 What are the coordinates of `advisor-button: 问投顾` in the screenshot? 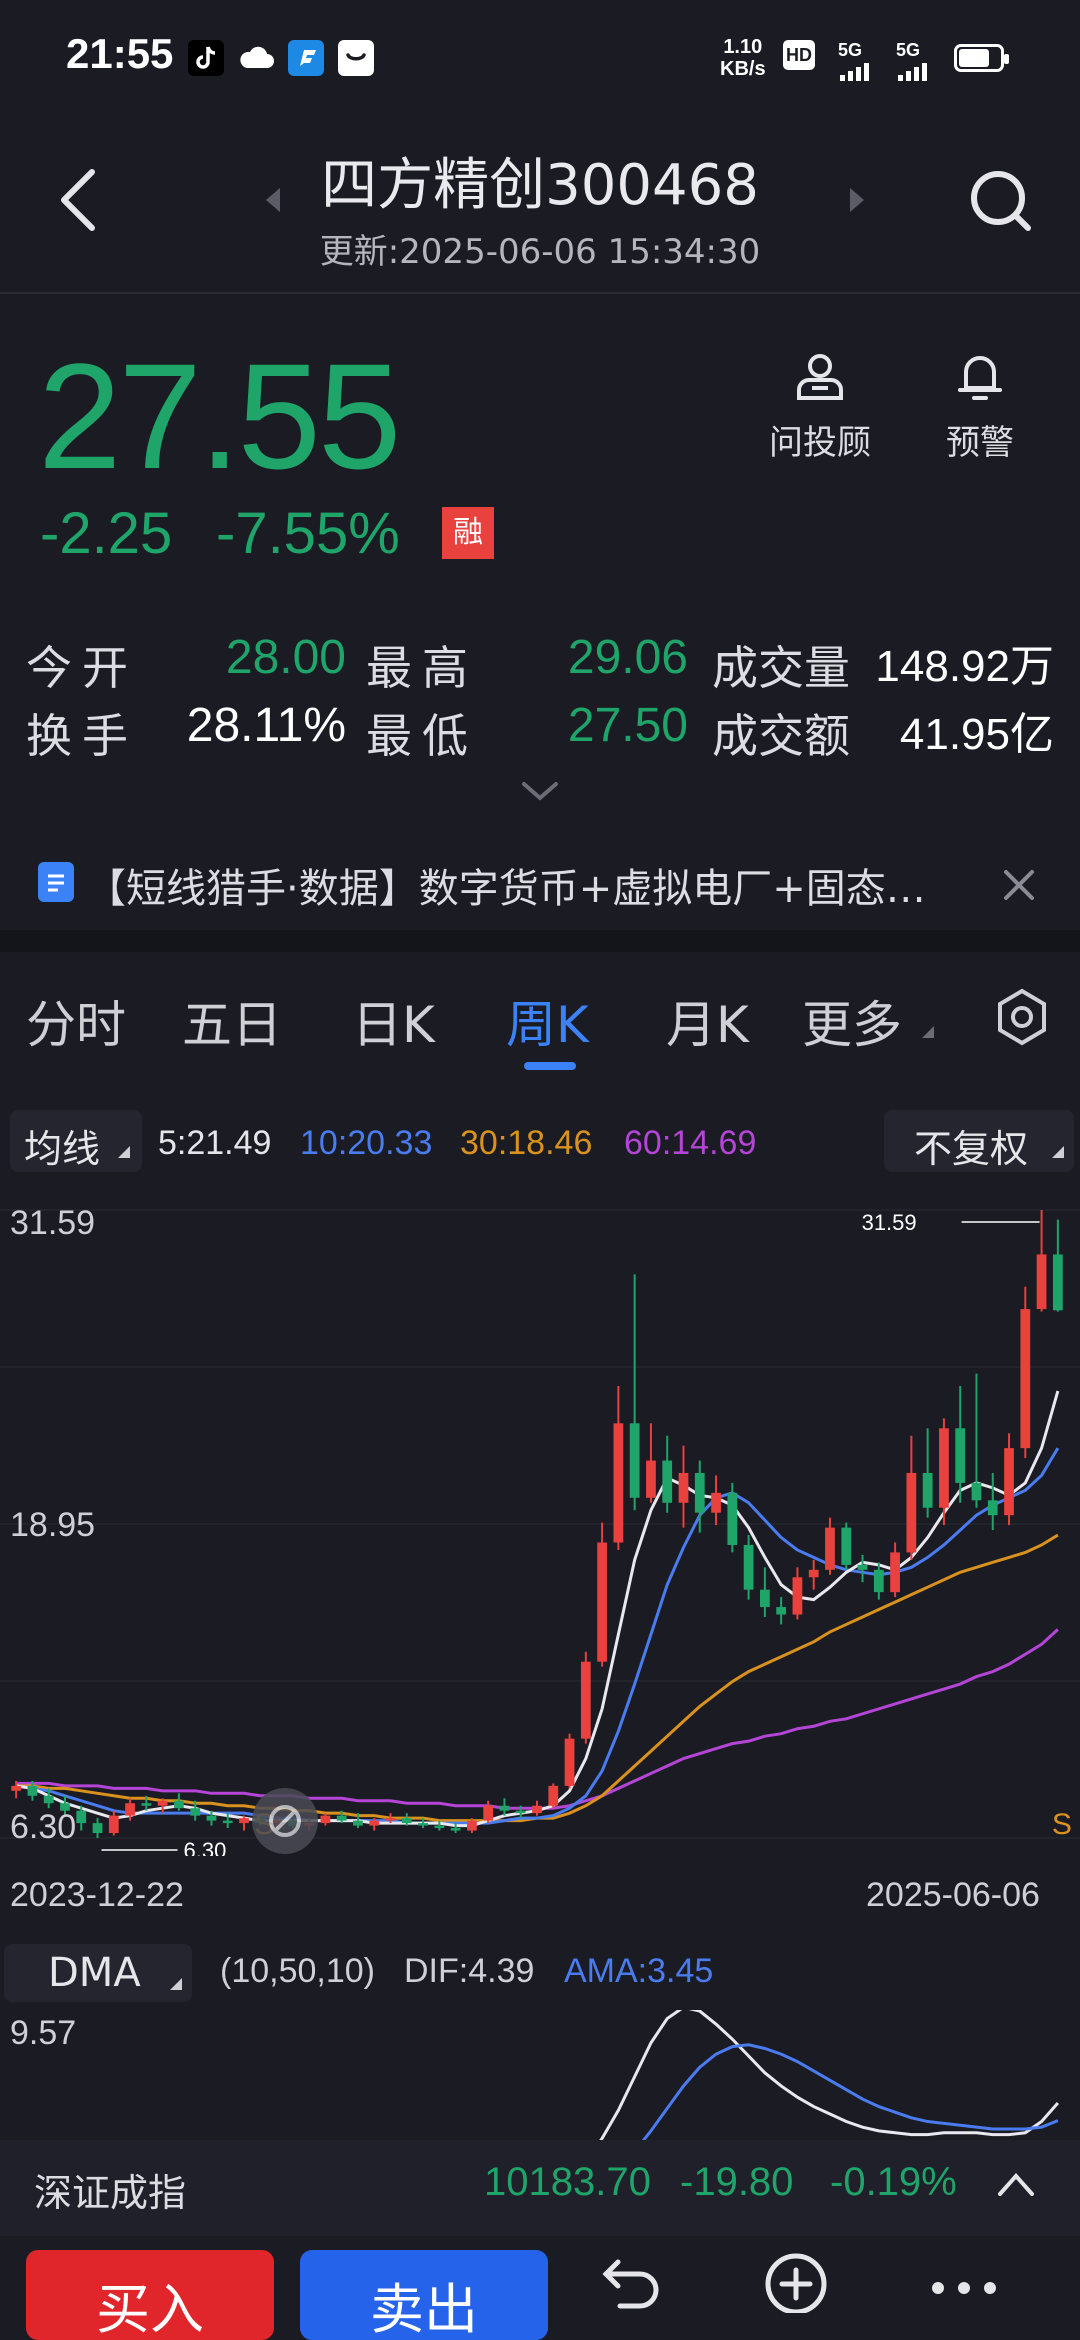 It's located at (820, 405).